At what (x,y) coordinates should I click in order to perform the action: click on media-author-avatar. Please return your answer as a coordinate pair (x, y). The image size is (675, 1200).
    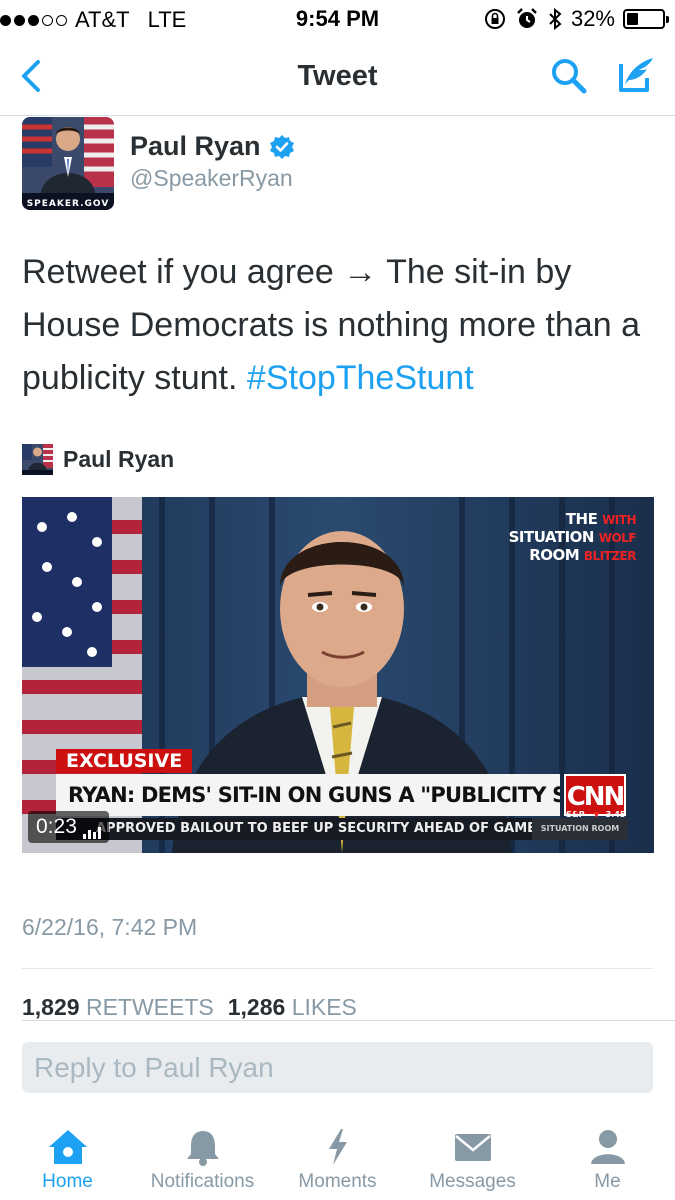
    Looking at the image, I should click on (37, 459).